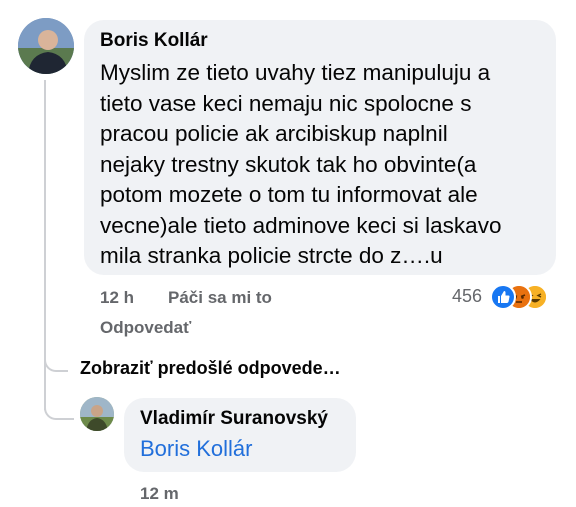 The height and width of the screenshot is (507, 576). What do you see at coordinates (503, 297) in the screenshot?
I see `like-icon` at bounding box center [503, 297].